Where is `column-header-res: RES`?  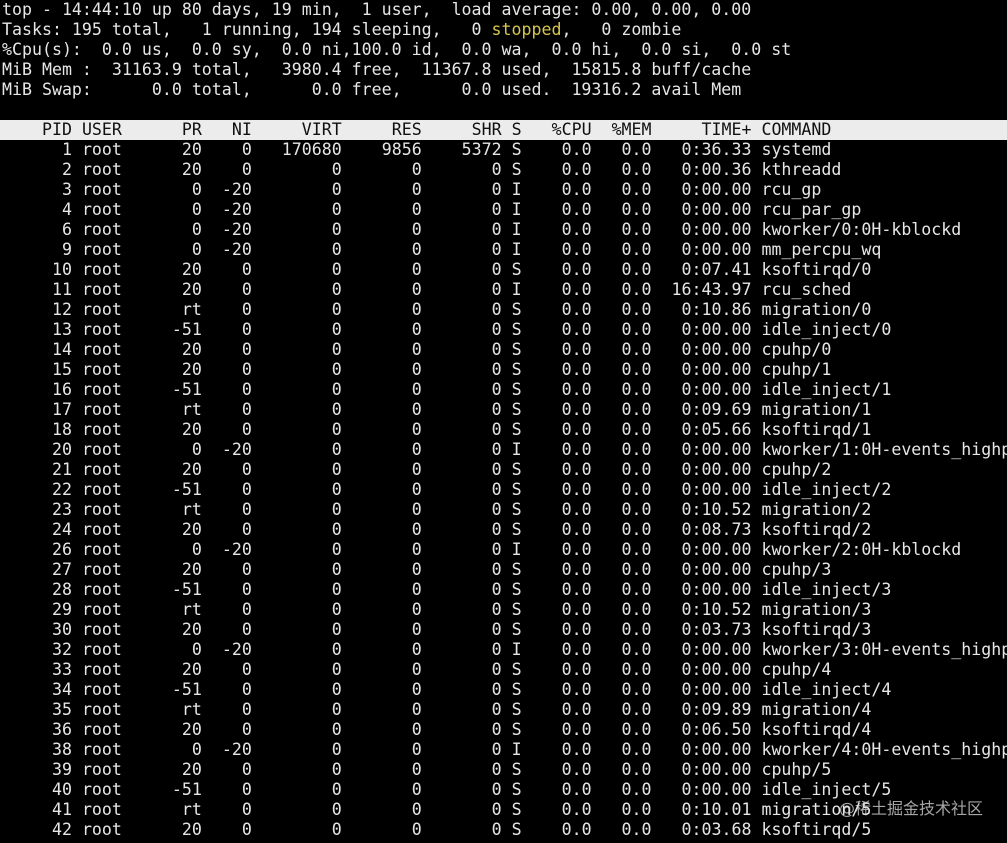 column-header-res: RES is located at coordinates (386, 129).